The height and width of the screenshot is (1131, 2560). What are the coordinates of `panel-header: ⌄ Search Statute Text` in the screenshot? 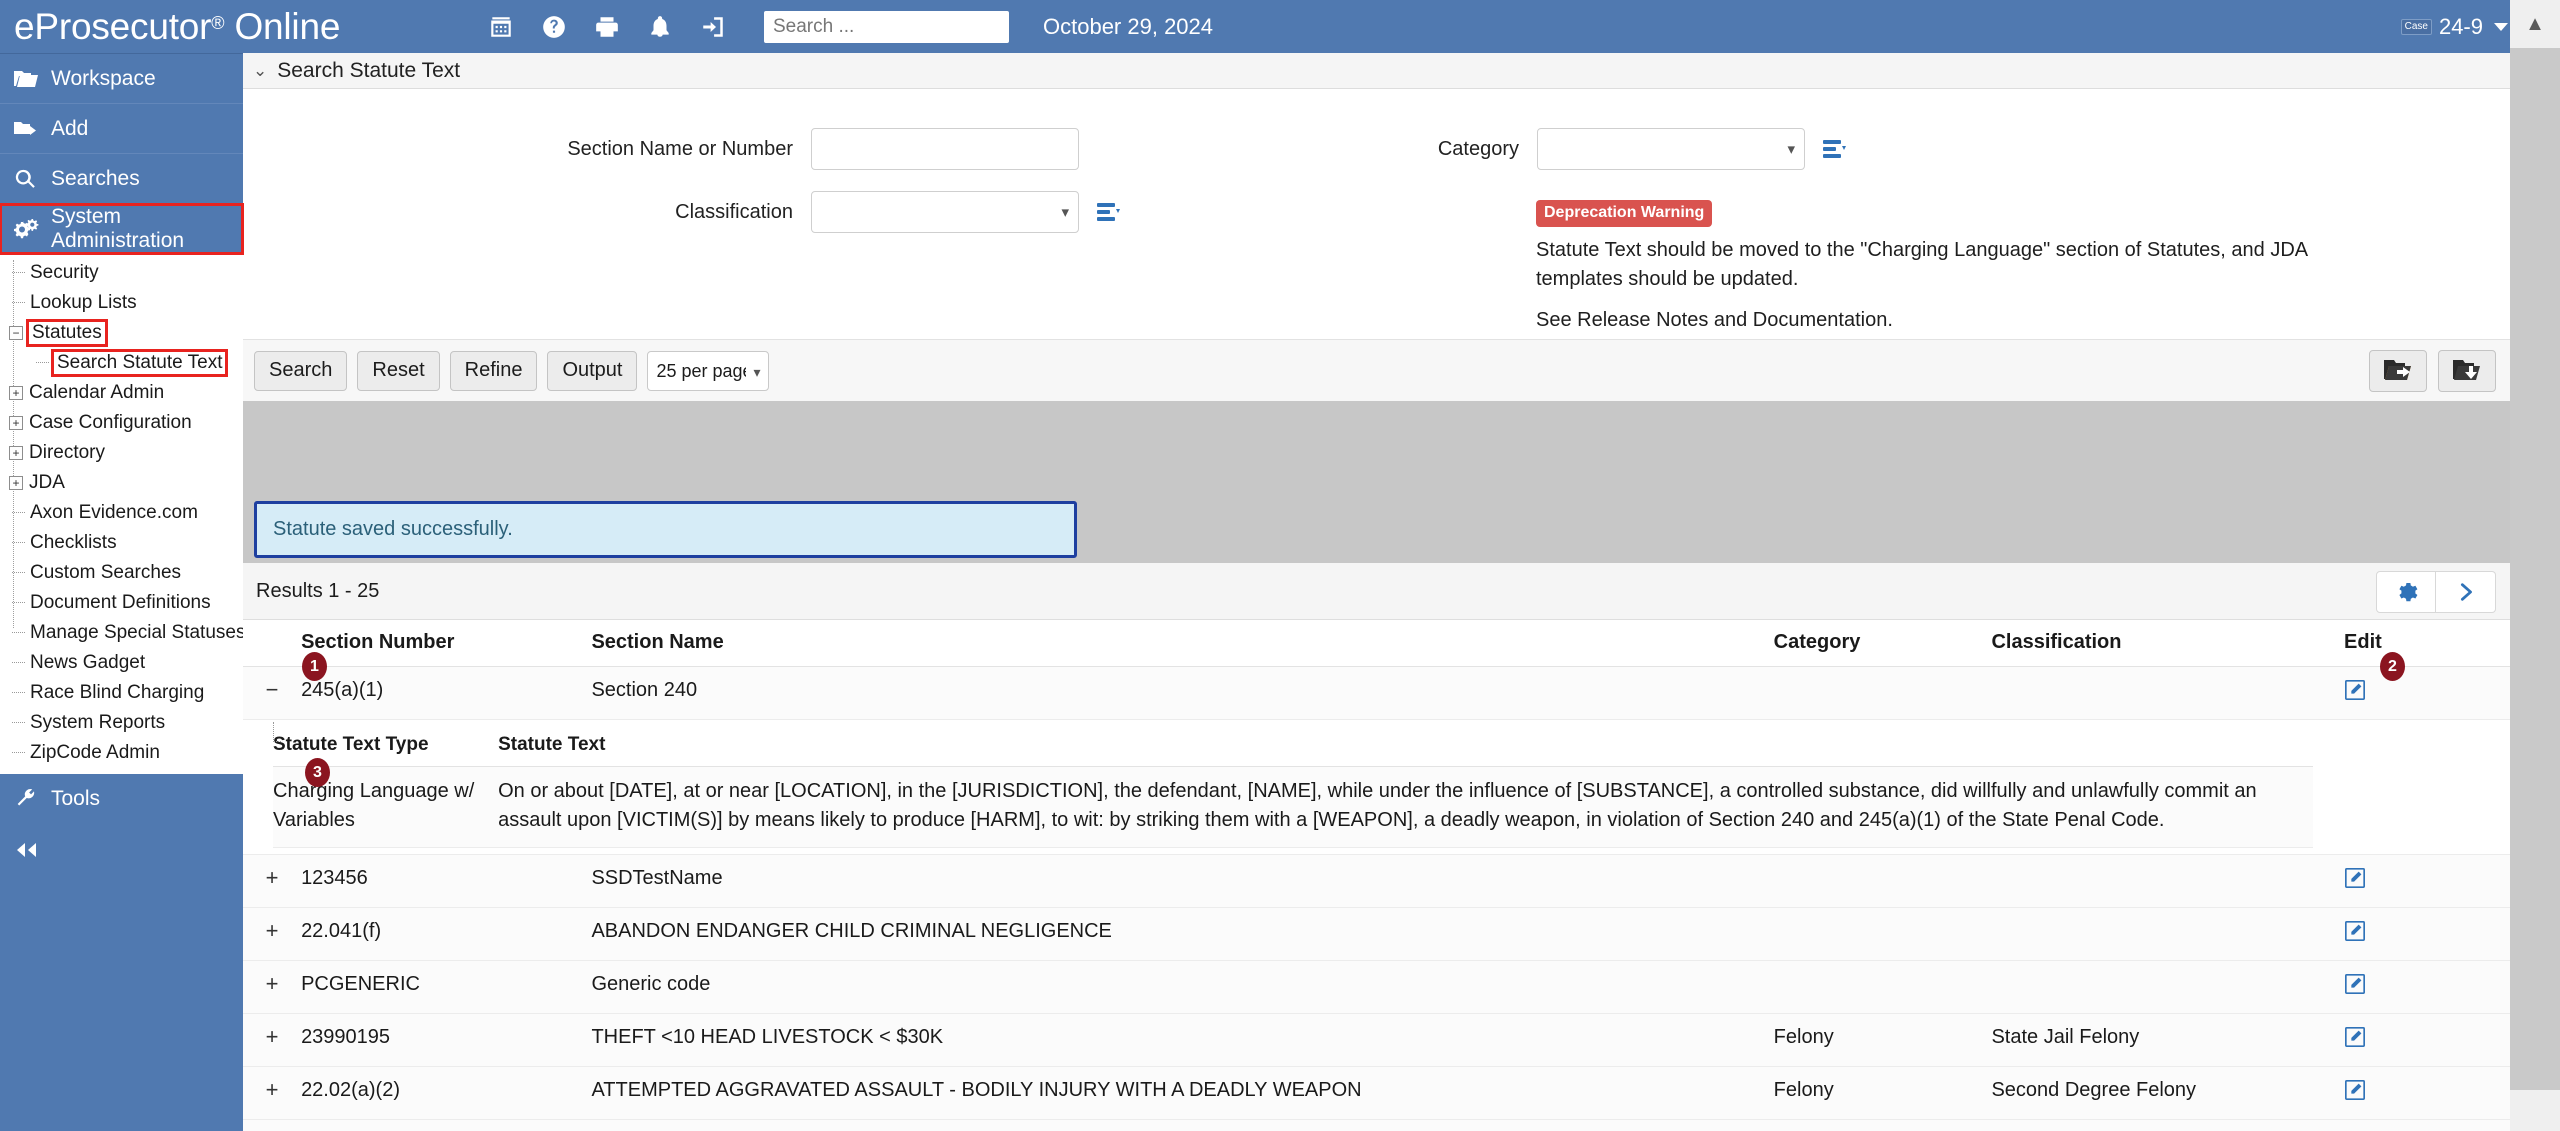 It's located at (1376, 71).